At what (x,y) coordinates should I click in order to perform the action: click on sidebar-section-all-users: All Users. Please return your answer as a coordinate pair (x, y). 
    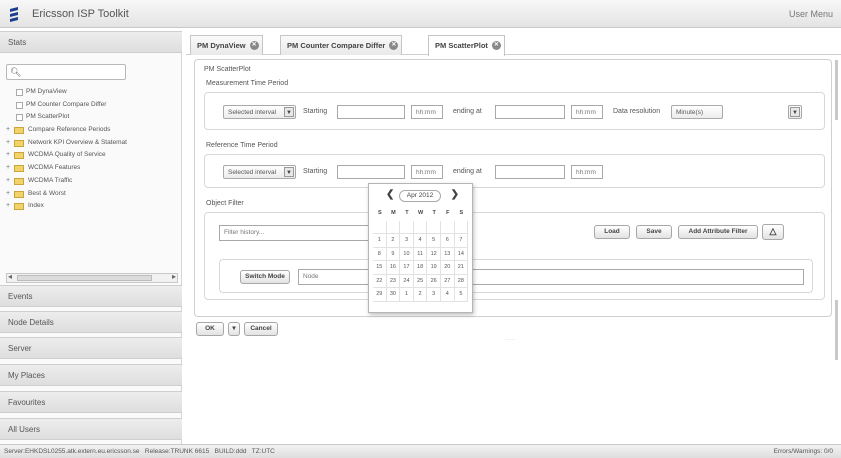
    Looking at the image, I should click on (91, 429).